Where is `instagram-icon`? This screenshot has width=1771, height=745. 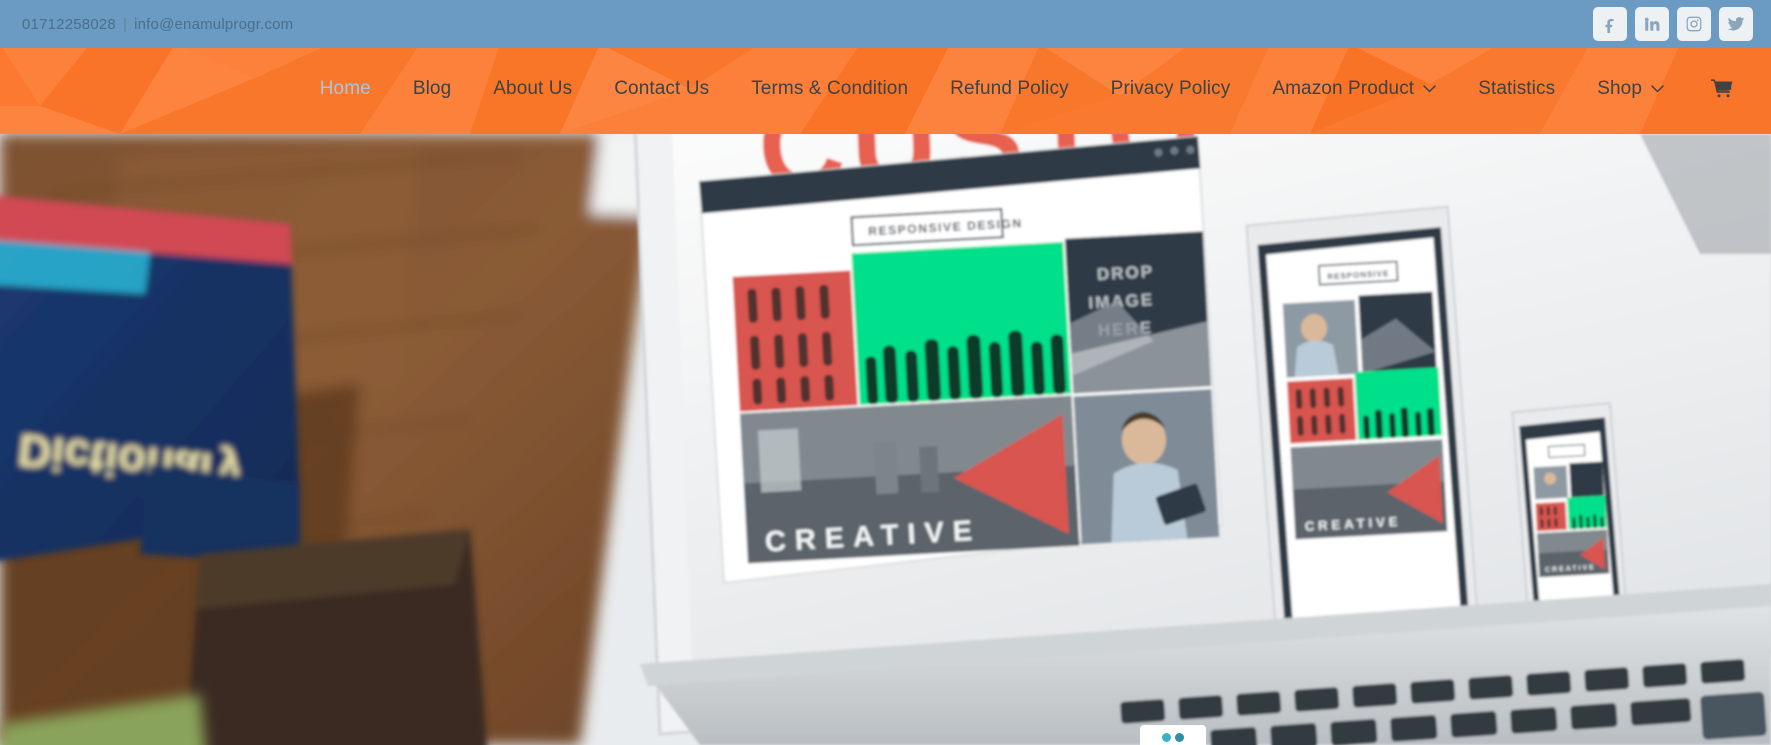
instagram-icon is located at coordinates (1694, 24).